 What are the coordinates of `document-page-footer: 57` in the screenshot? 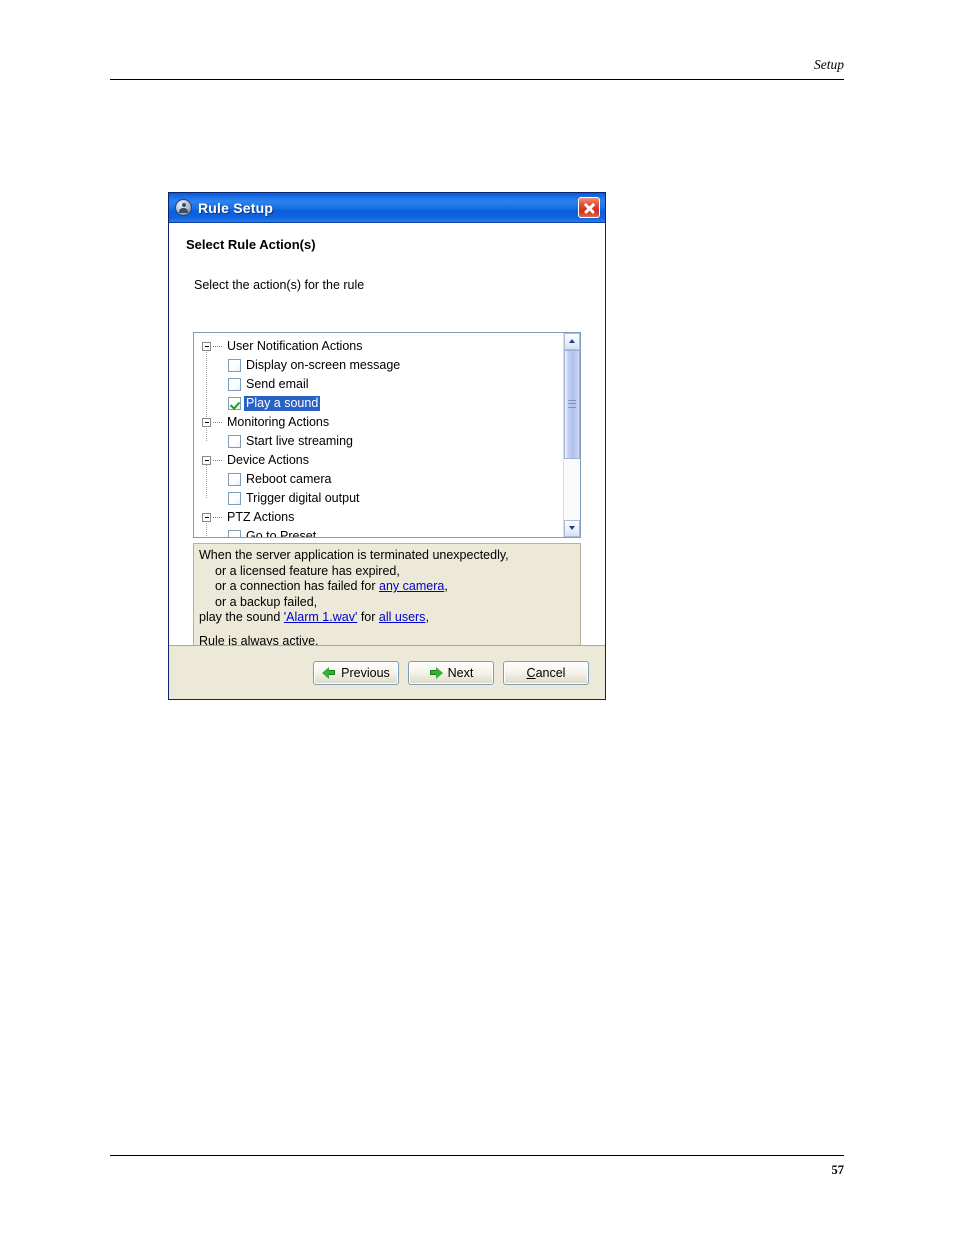 It's located at (477, 1169).